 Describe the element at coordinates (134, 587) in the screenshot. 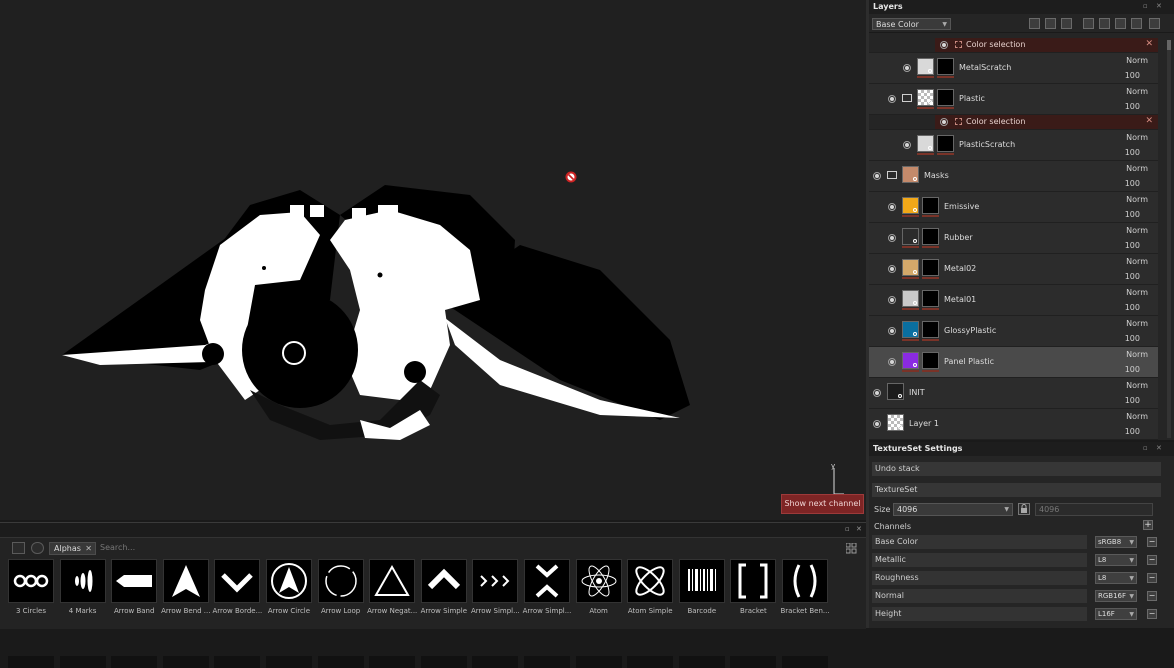

I see `alpha-item: Arrow Band` at that location.